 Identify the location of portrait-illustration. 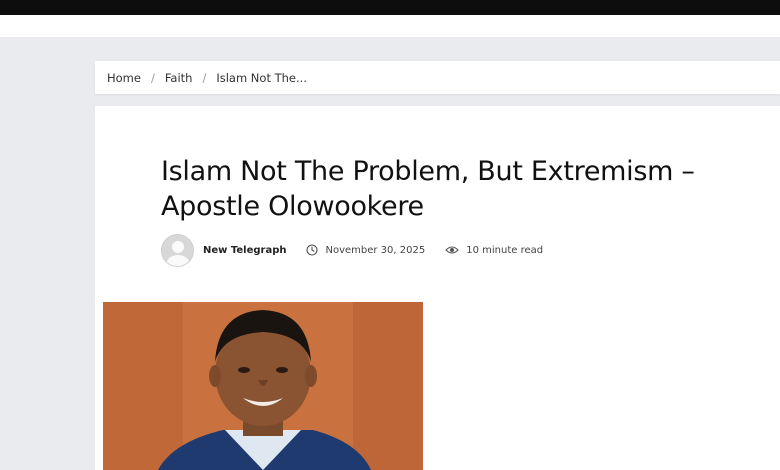
(263, 386).